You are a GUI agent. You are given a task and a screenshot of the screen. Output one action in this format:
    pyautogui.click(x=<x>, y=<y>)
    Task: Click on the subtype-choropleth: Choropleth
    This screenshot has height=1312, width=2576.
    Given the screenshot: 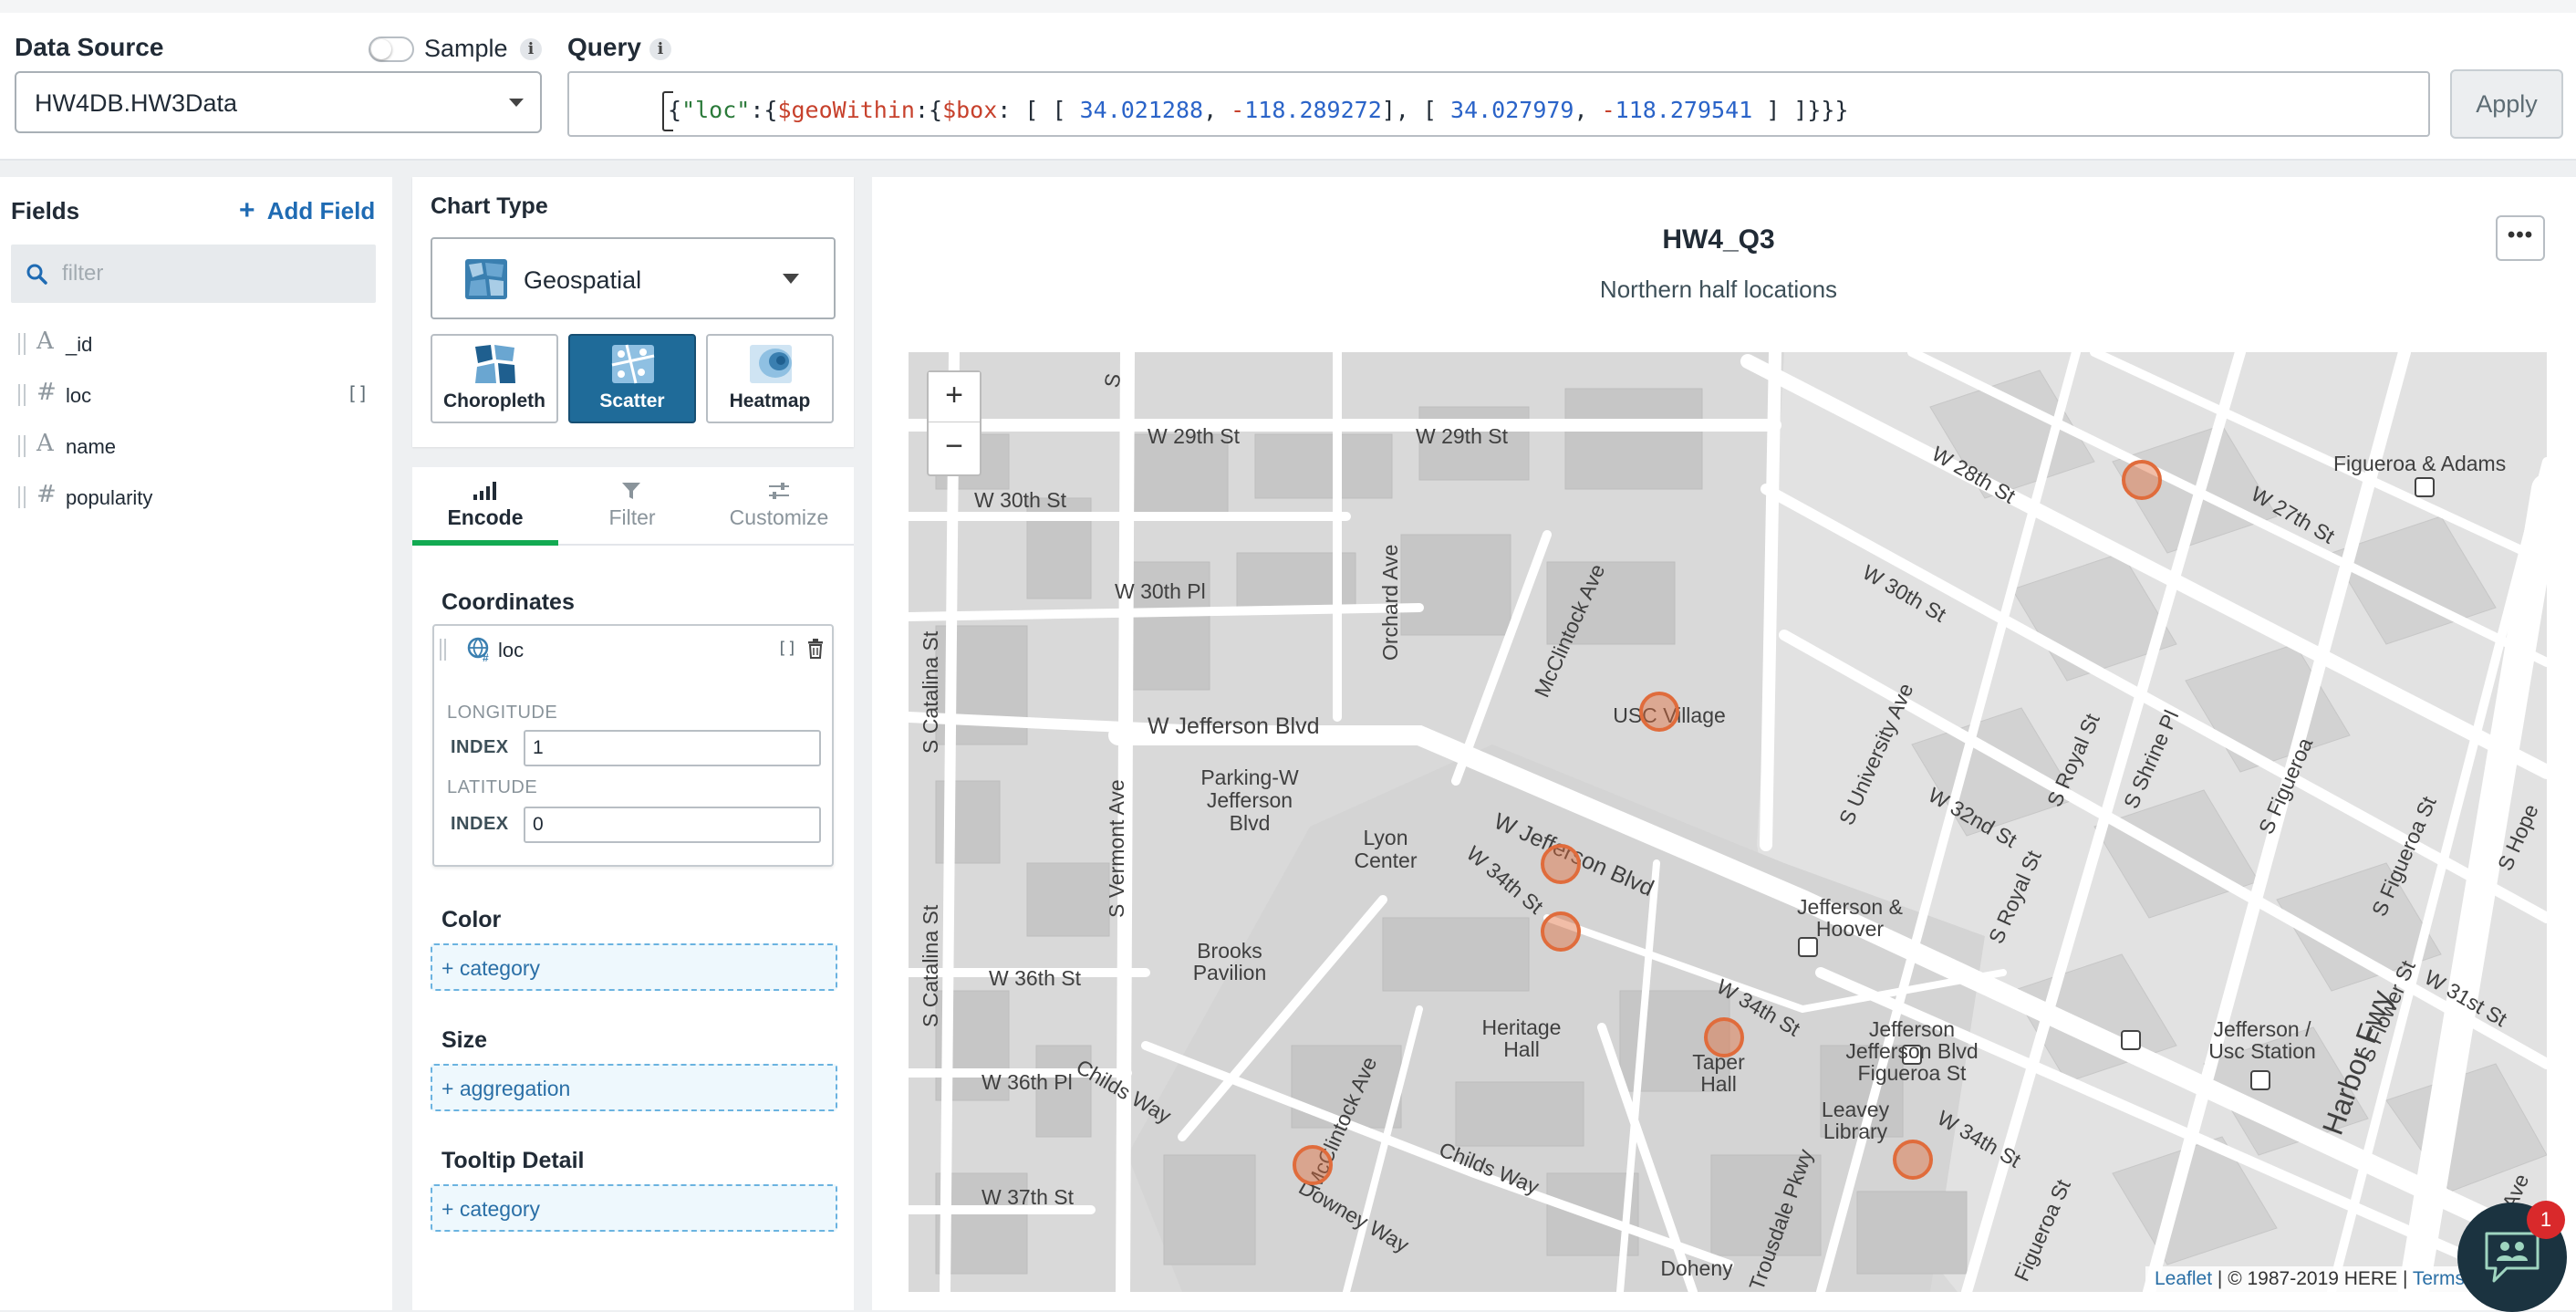 What is the action you would take?
    pyautogui.click(x=495, y=378)
    